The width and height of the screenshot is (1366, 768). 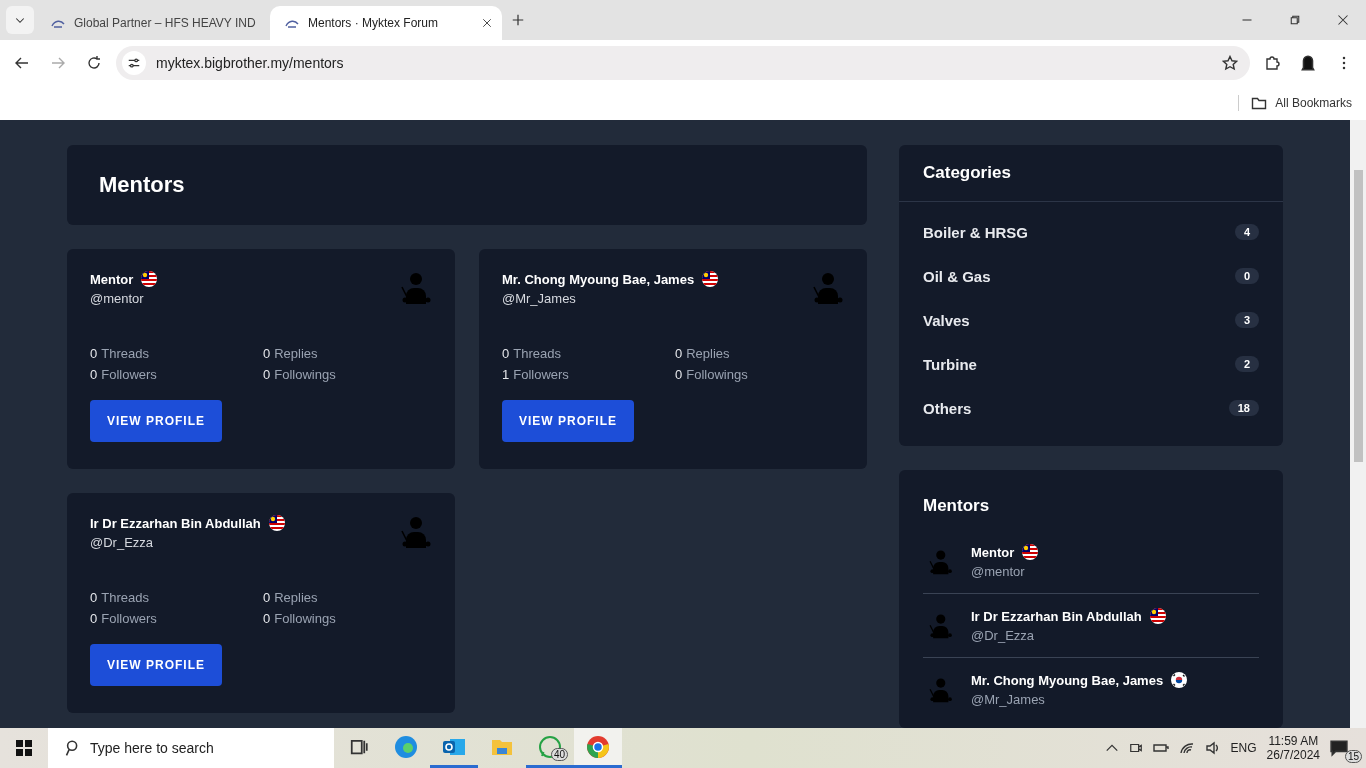 I want to click on reload-icon, so click(x=94, y=63).